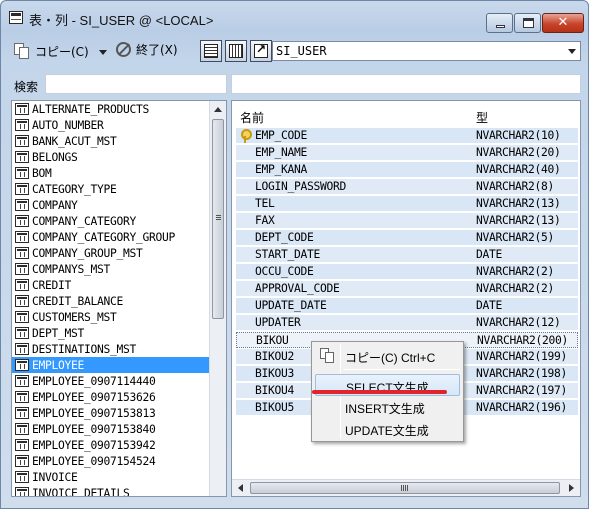 This screenshot has width=589, height=509. What do you see at coordinates (571, 488) in the screenshot?
I see `scroll-right-arrow-icon` at bounding box center [571, 488].